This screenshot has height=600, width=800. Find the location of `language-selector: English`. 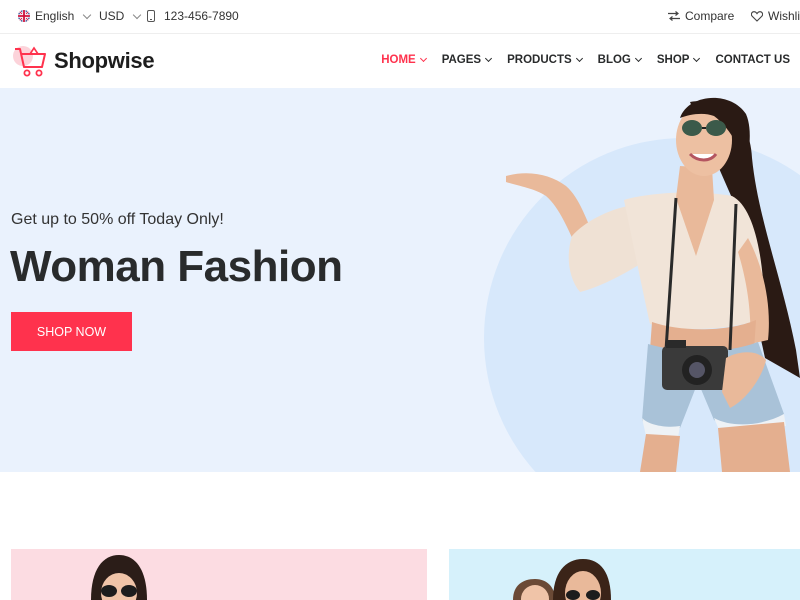

language-selector: English is located at coordinates (55, 16).